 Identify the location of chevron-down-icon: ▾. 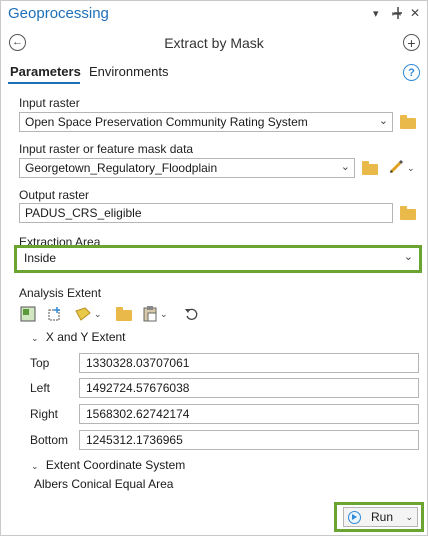
(376, 13).